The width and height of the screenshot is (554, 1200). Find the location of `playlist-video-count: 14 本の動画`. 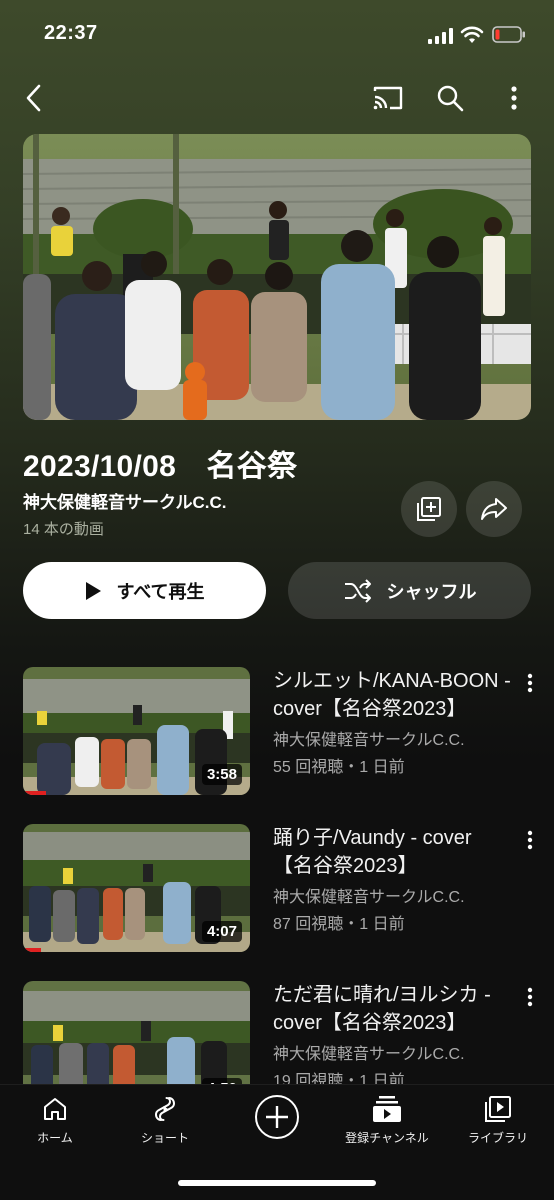

playlist-video-count: 14 本の動画 is located at coordinates (63, 529).